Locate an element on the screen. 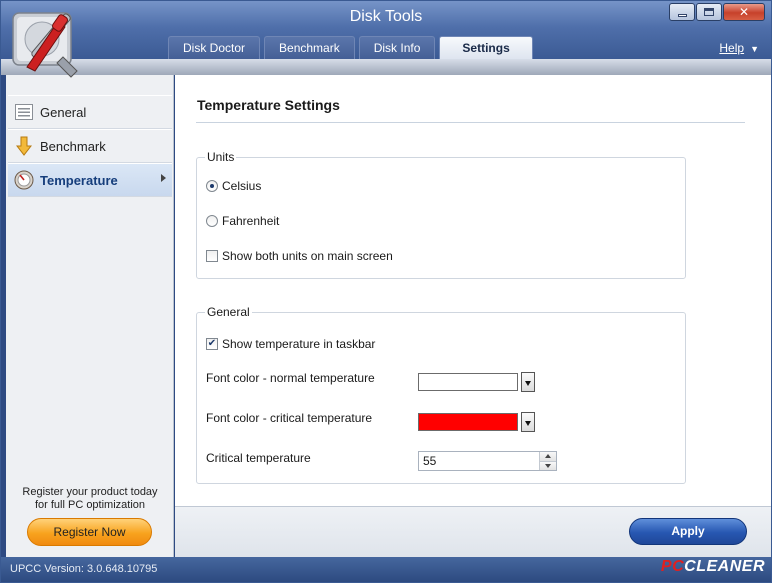 The height and width of the screenshot is (583, 772). sidebar-item-label: General is located at coordinates (63, 112).